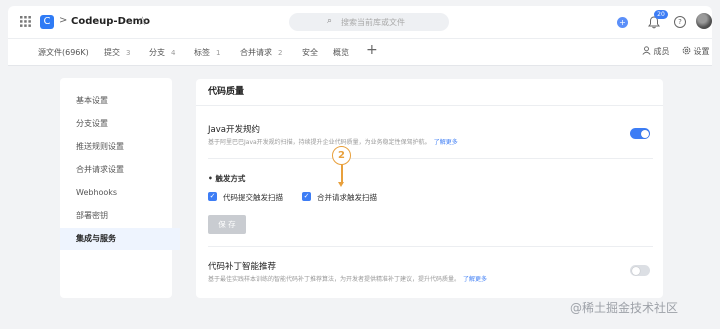 The height and width of the screenshot is (329, 720). What do you see at coordinates (218, 53) in the screenshot?
I see `tab-count: 1` at bounding box center [218, 53].